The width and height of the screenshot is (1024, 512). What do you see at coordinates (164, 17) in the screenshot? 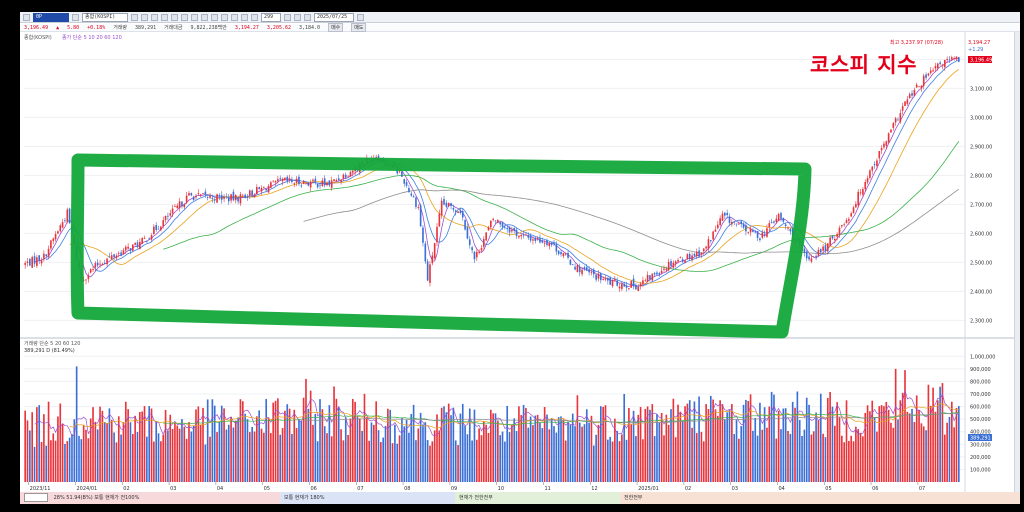
I see `period-minute-button` at bounding box center [164, 17].